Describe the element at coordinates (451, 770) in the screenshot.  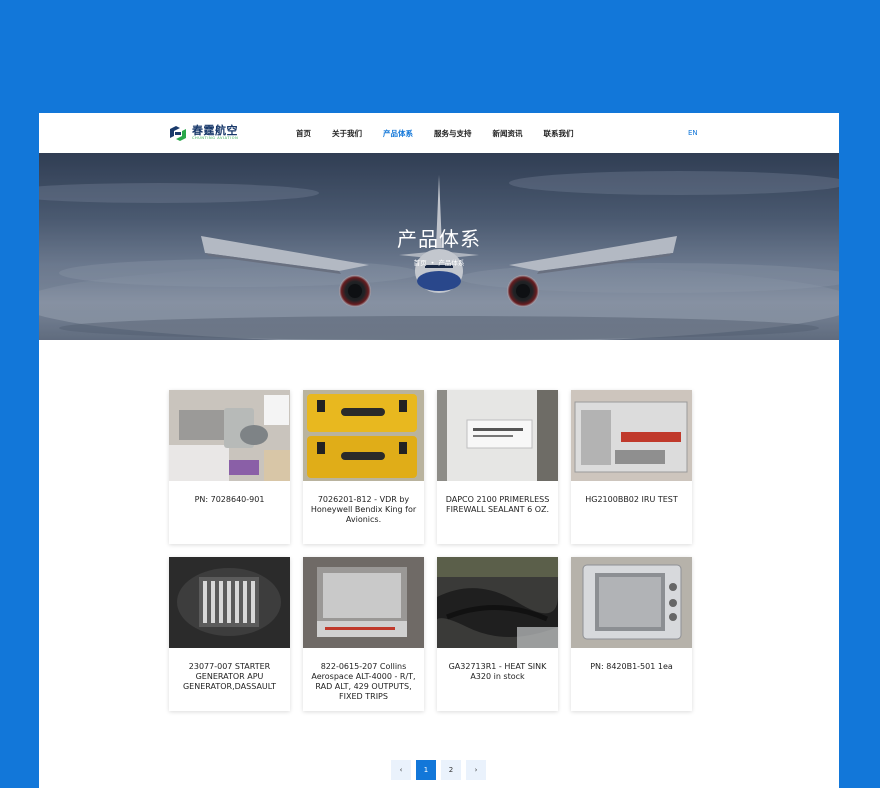
I see `page-2-button: 2` at that location.